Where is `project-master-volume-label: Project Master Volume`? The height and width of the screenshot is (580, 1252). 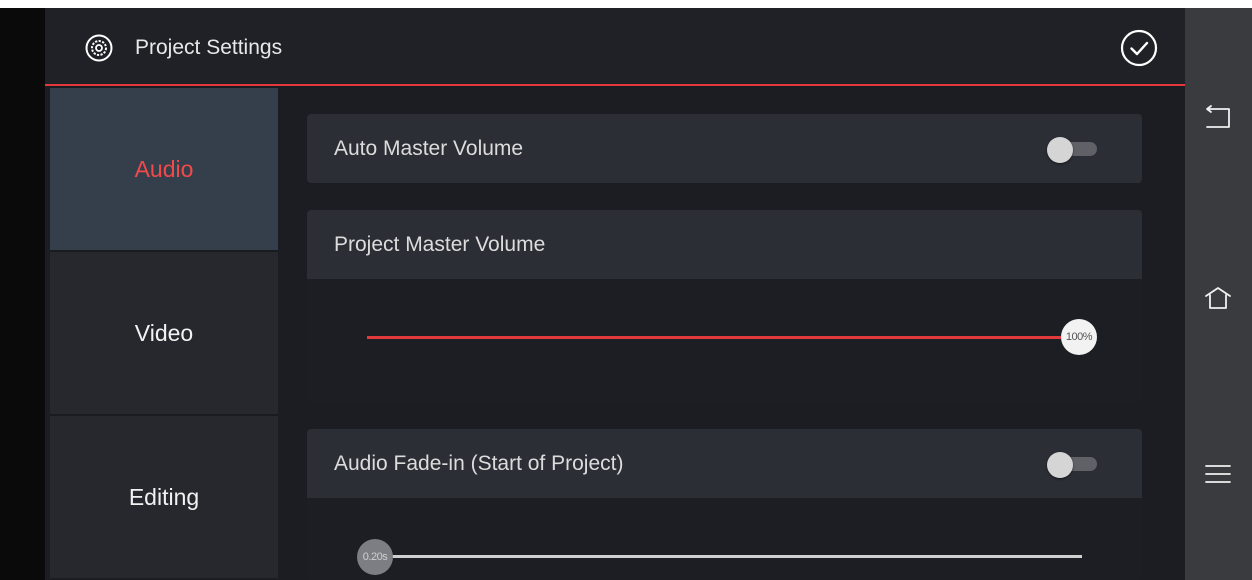
project-master-volume-label: Project Master Volume is located at coordinates (440, 244).